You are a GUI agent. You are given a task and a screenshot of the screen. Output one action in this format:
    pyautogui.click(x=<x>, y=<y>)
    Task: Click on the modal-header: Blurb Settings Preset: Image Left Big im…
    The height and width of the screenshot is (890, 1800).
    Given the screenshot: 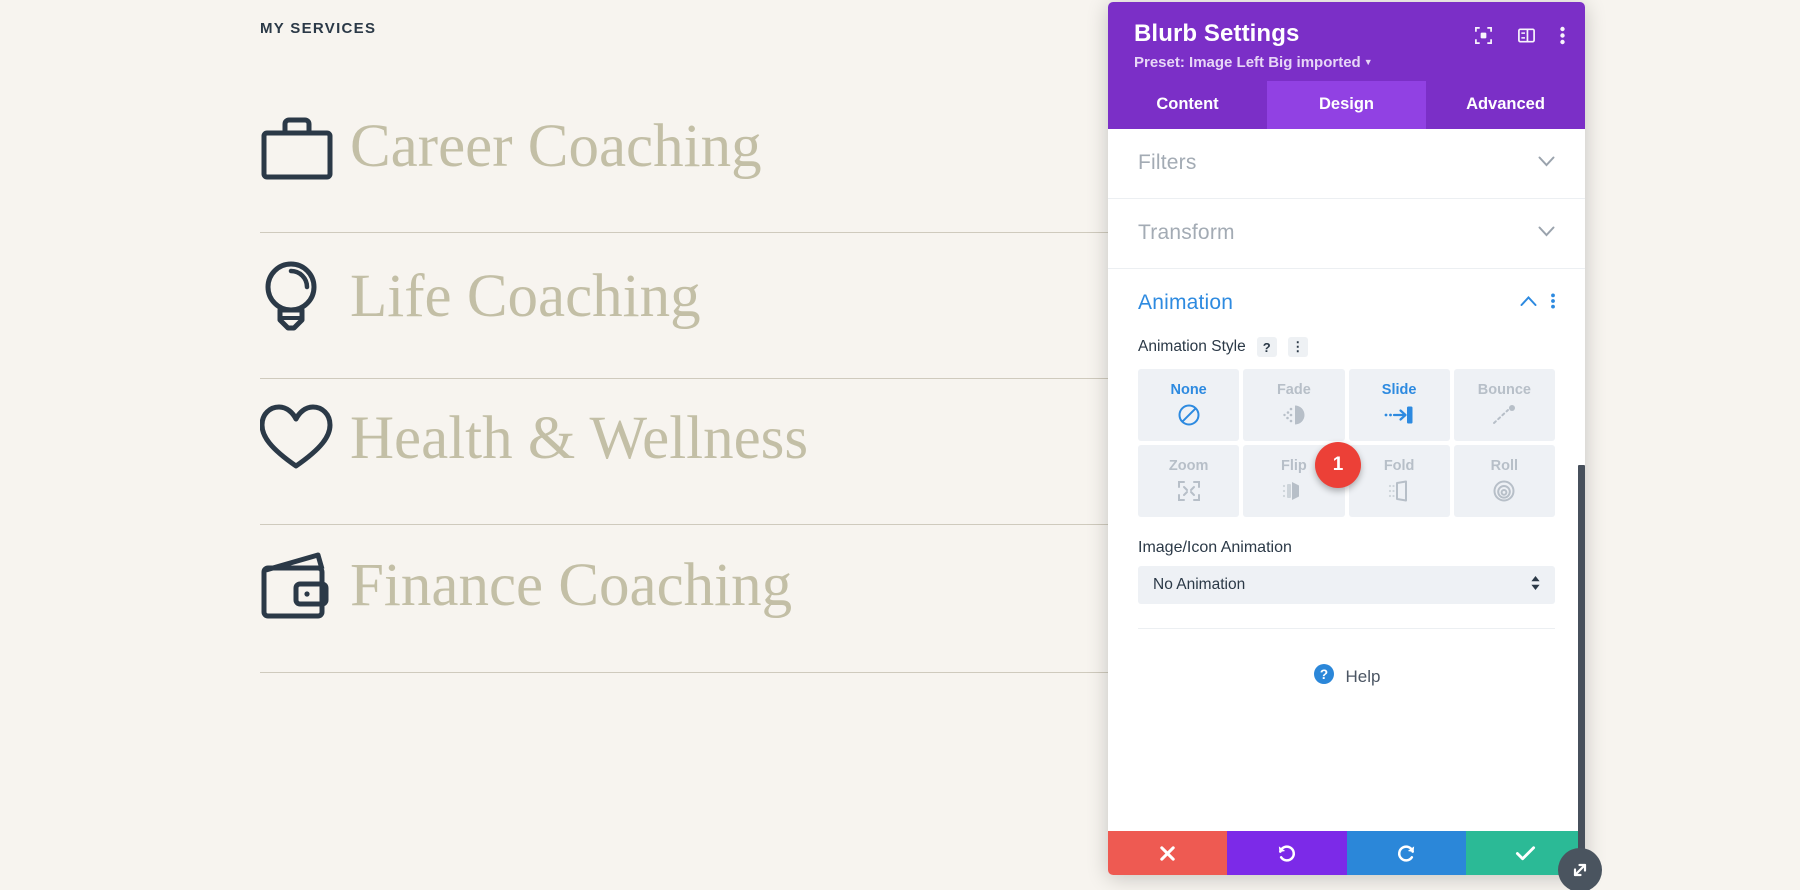 What is the action you would take?
    pyautogui.click(x=1346, y=41)
    